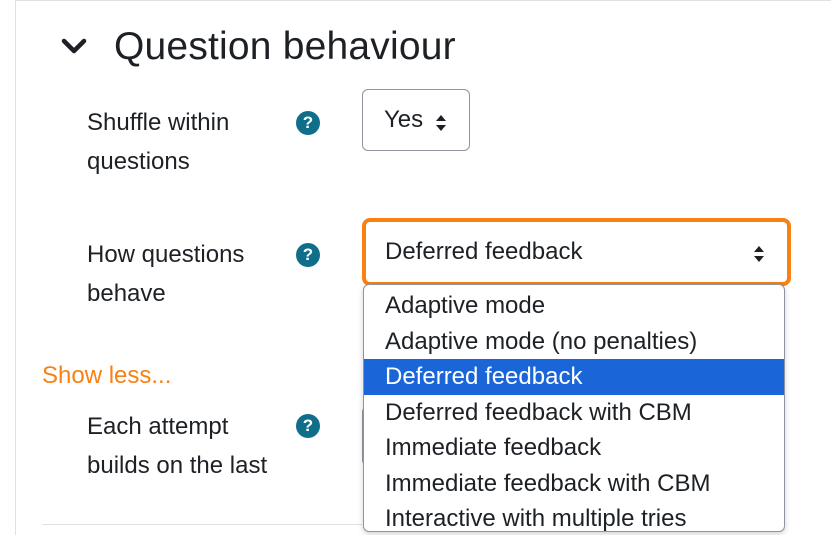 Image resolution: width=831 pixels, height=535 pixels. What do you see at coordinates (138, 161) in the screenshot?
I see `shuffle-label-line2: questions` at bounding box center [138, 161].